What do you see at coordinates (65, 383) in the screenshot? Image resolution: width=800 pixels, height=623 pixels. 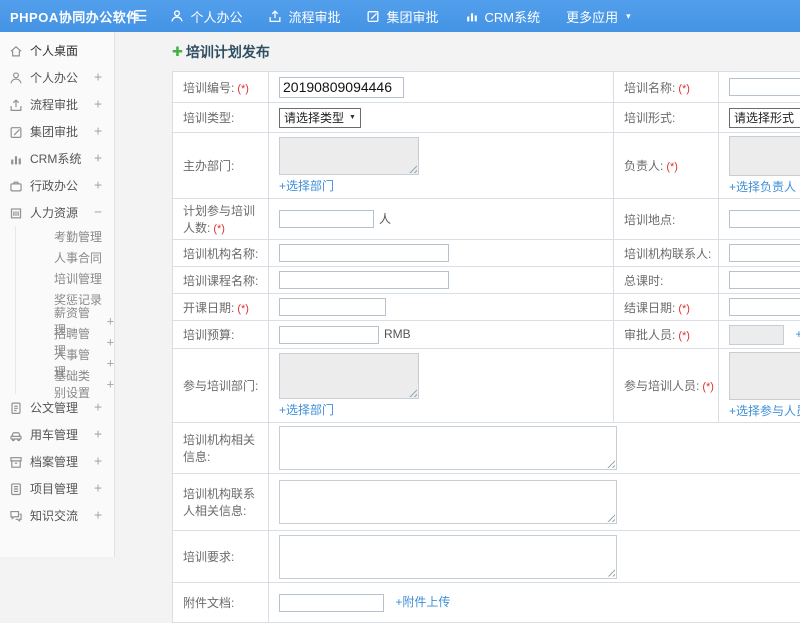 I see `sidebar-subitem-base-category: 基础类别设置+` at bounding box center [65, 383].